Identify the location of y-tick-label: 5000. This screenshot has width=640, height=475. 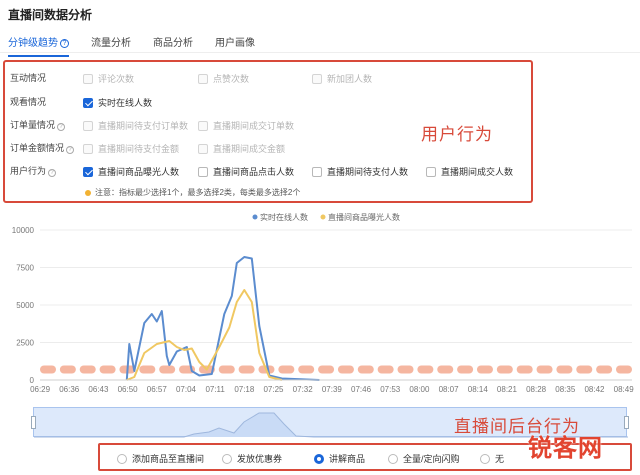
(25, 305).